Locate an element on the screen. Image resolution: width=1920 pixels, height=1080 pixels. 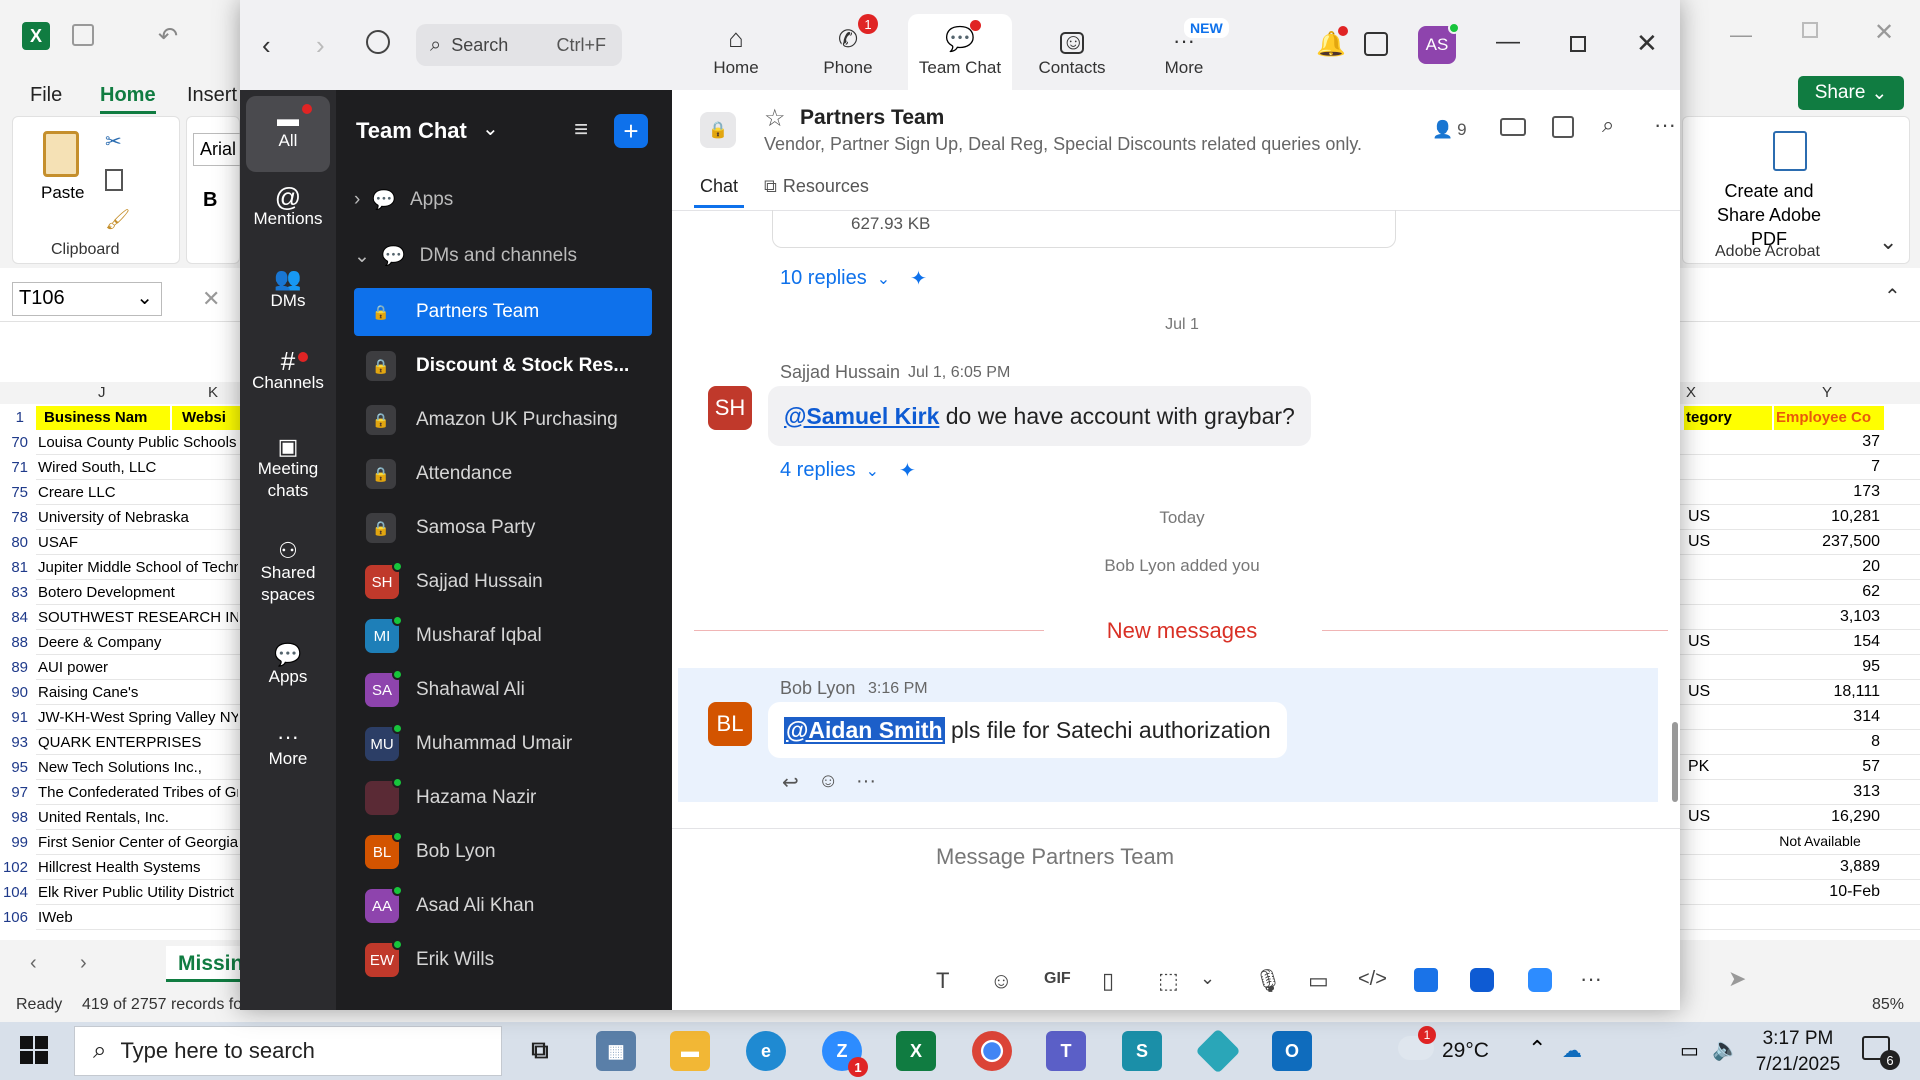
dm-item: Hazama Nazir is located at coordinates (503, 798).